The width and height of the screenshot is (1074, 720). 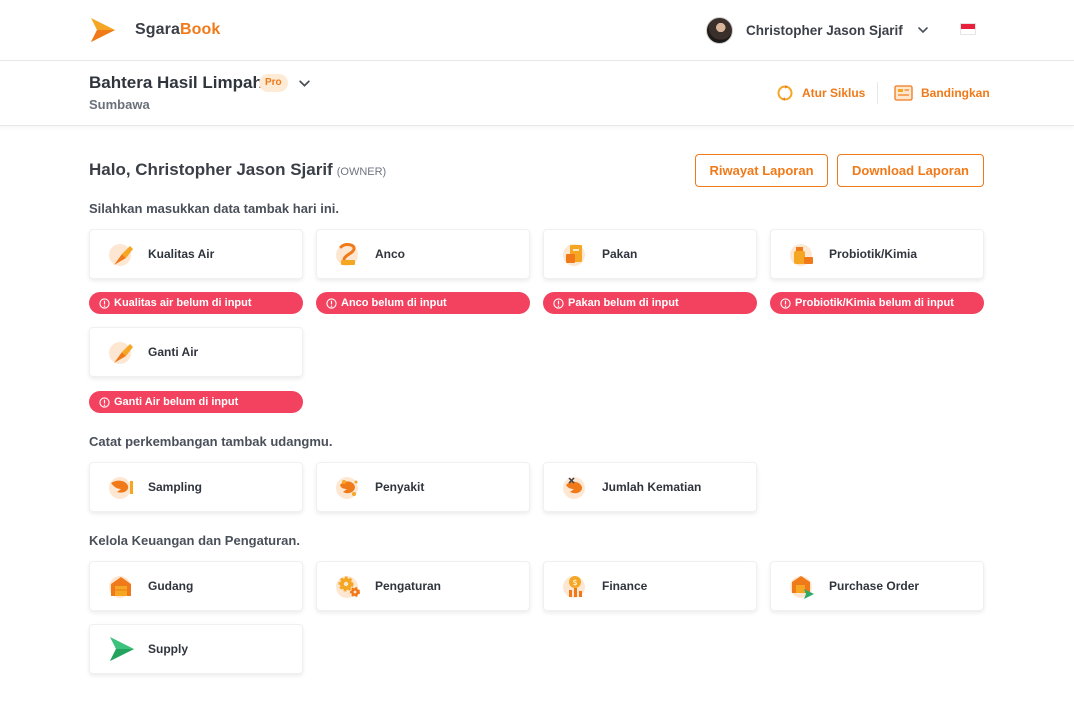 I want to click on supply-icon, so click(x=122, y=649).